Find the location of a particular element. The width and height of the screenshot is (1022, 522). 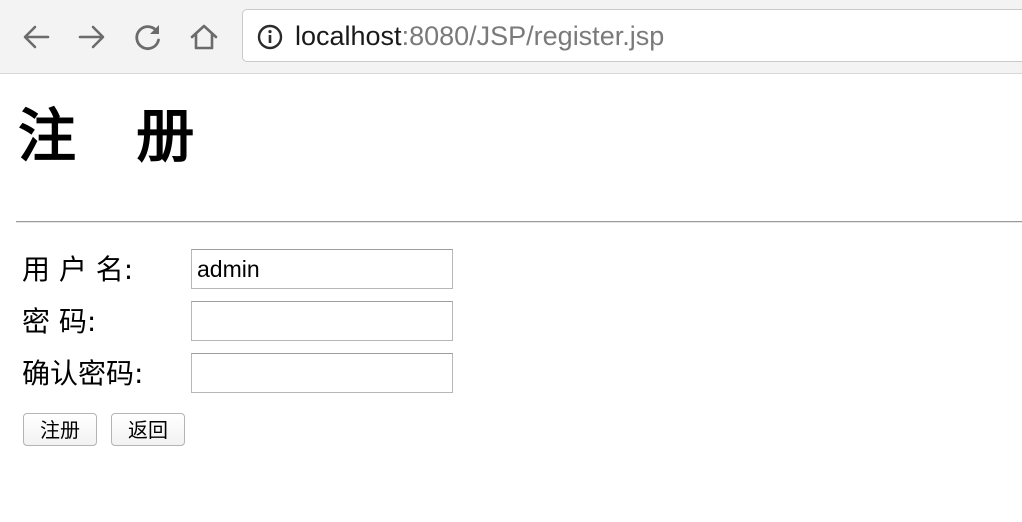

username-label: 用 户 名: is located at coordinates (78, 269).